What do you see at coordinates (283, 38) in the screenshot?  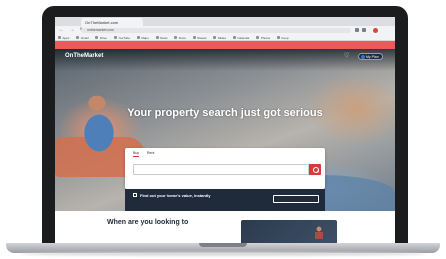 I see `bookmark-item: Keep` at bounding box center [283, 38].